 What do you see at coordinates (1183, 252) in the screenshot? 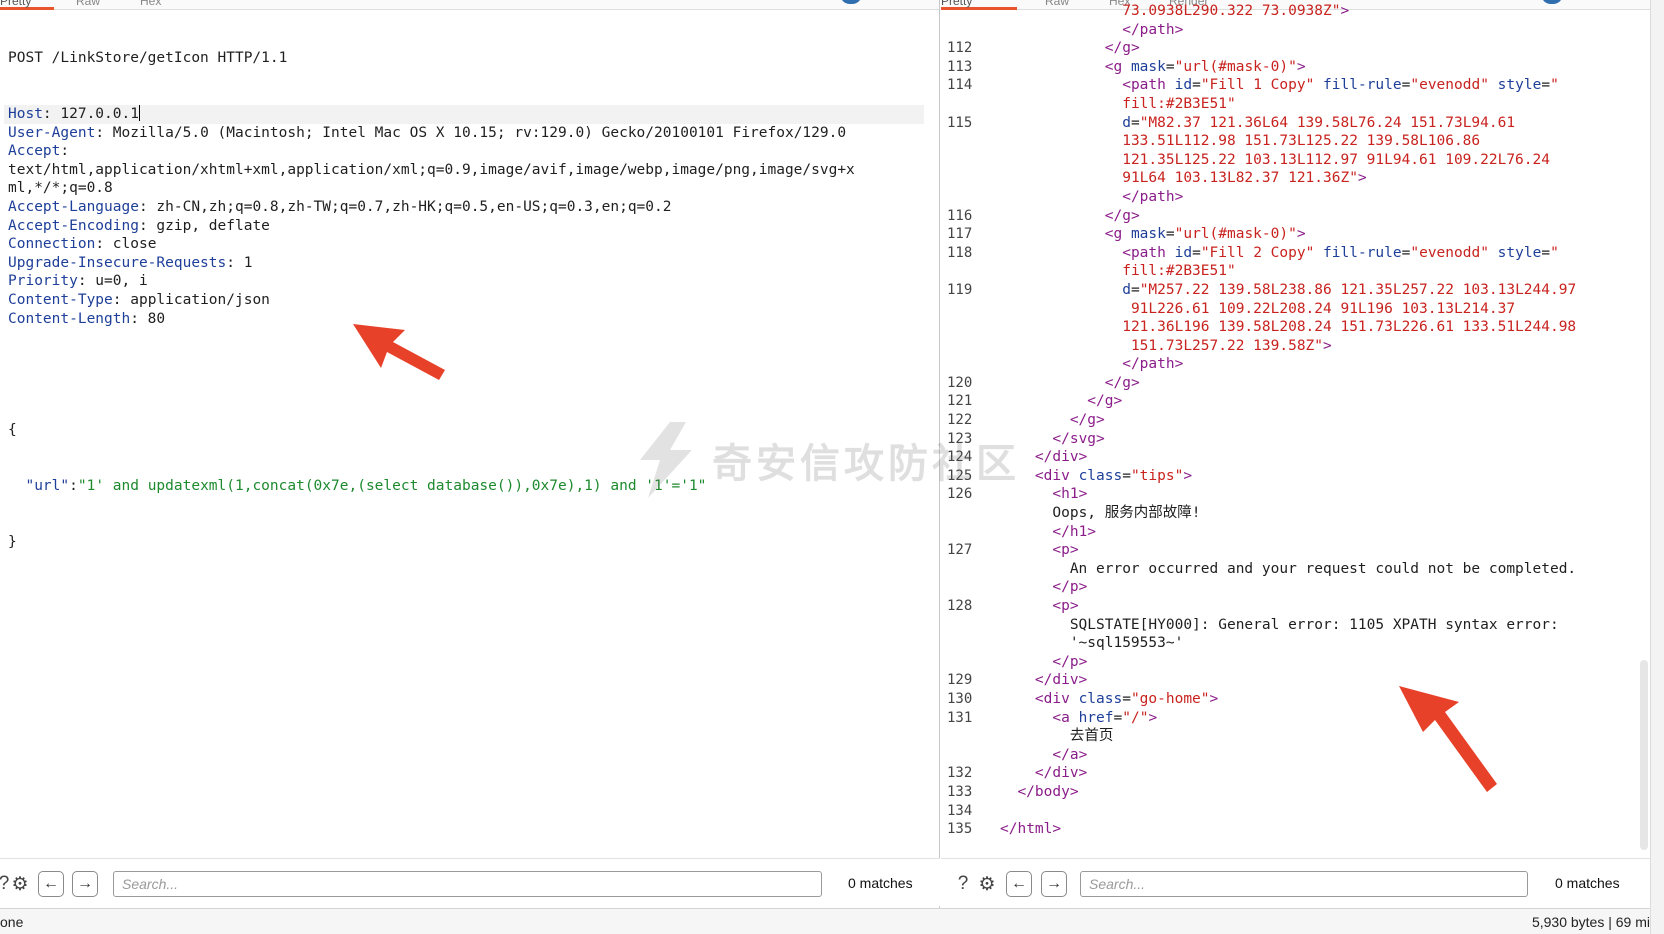
I see `code-token: id` at bounding box center [1183, 252].